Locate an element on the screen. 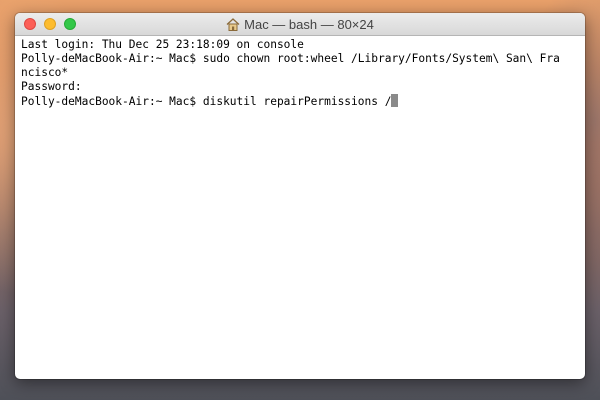 This screenshot has height=400, width=600. title-bar: Mac — bash — 80×24 is located at coordinates (300, 24).